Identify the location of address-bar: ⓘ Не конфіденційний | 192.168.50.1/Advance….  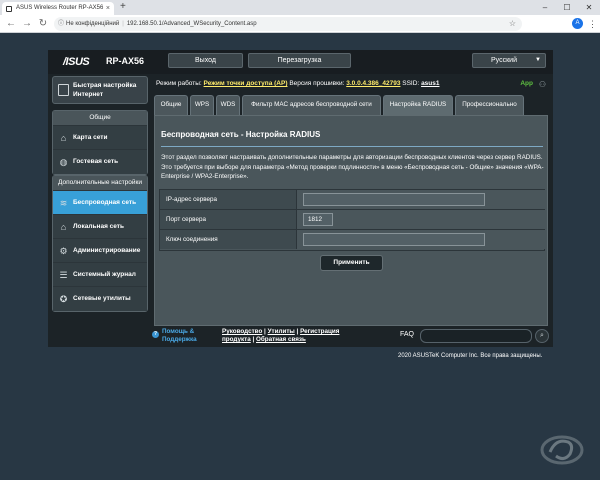
(288, 24).